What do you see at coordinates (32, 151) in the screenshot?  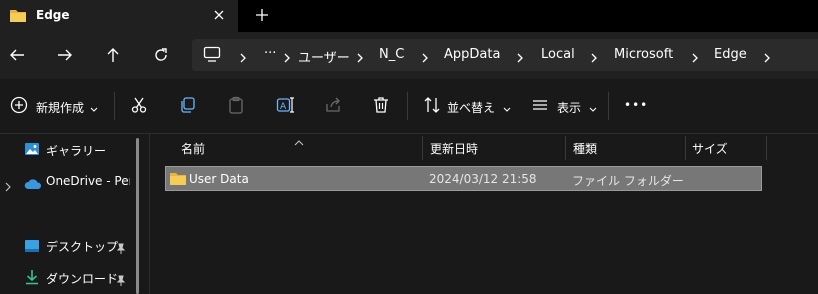 I see `gallery-icon` at bounding box center [32, 151].